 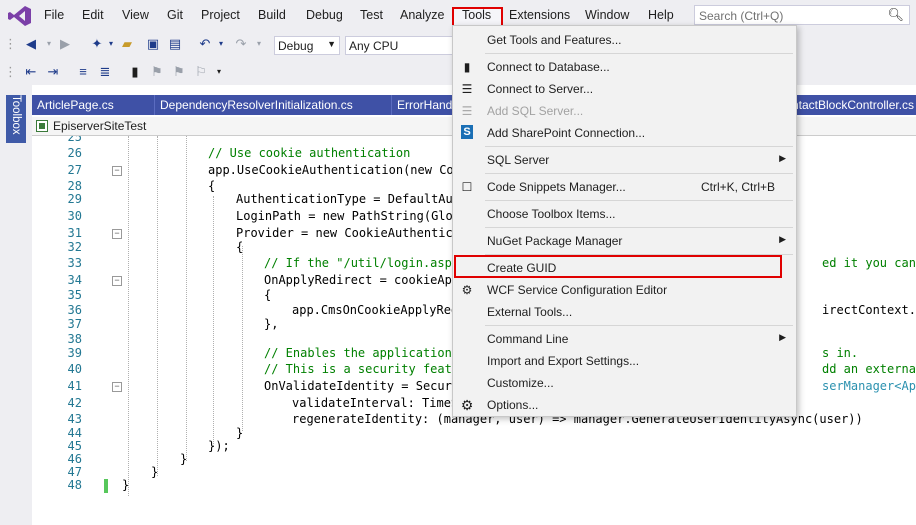 What do you see at coordinates (106, 486) in the screenshot?
I see `change-marker` at bounding box center [106, 486].